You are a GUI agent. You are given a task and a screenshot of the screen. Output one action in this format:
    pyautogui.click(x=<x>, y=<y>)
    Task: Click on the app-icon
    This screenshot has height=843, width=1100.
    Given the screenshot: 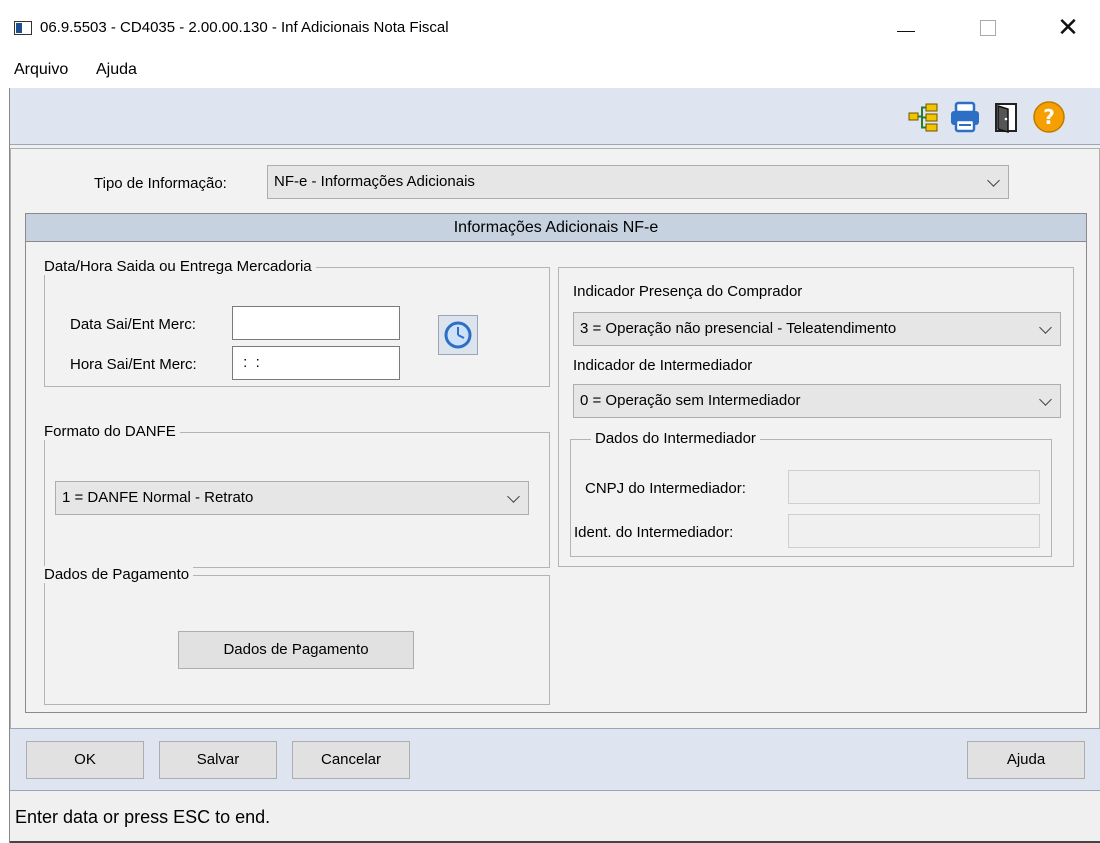 What is the action you would take?
    pyautogui.click(x=23, y=28)
    